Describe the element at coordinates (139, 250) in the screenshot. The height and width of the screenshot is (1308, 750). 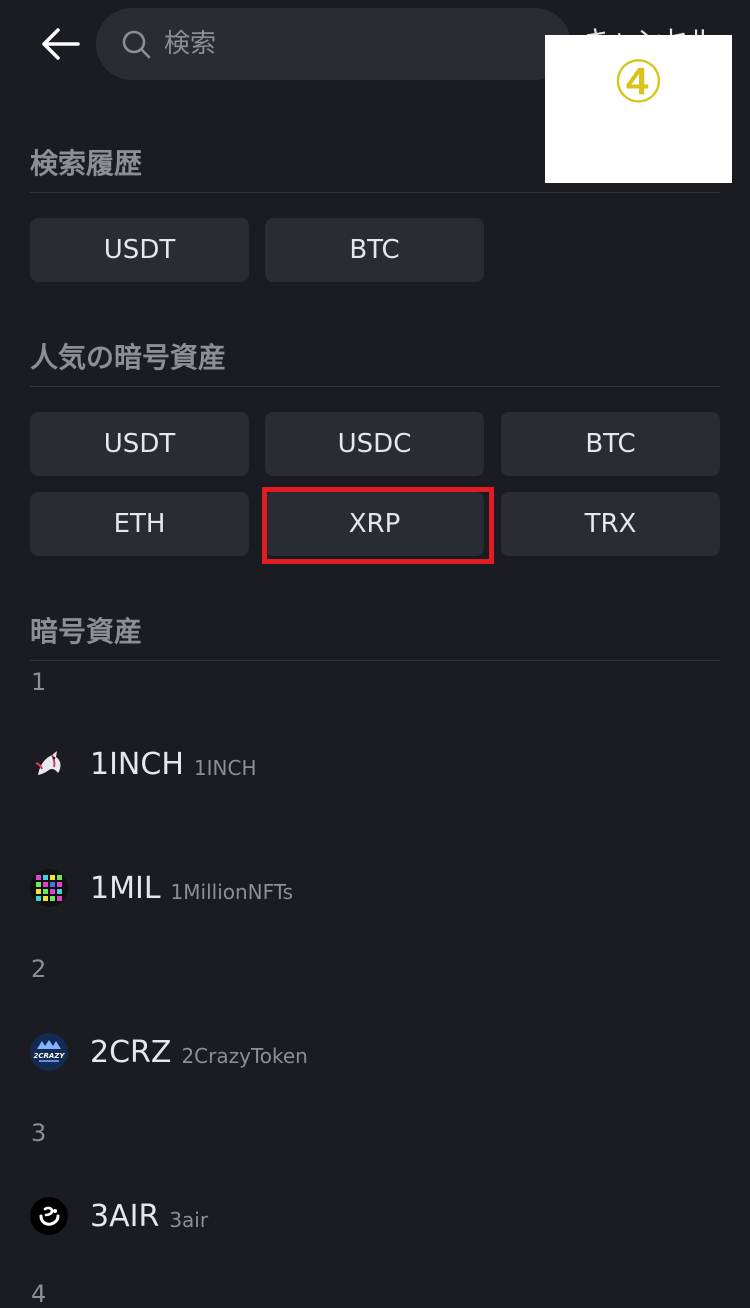
I see `history-chip-usdt: USDT` at that location.